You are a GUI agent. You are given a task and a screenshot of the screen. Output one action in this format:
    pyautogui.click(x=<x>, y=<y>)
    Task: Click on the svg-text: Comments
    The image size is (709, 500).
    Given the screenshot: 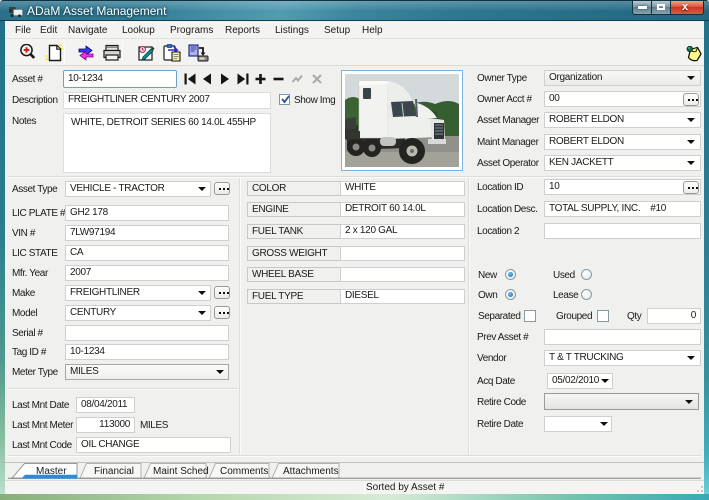 What is the action you would take?
    pyautogui.click(x=244, y=471)
    